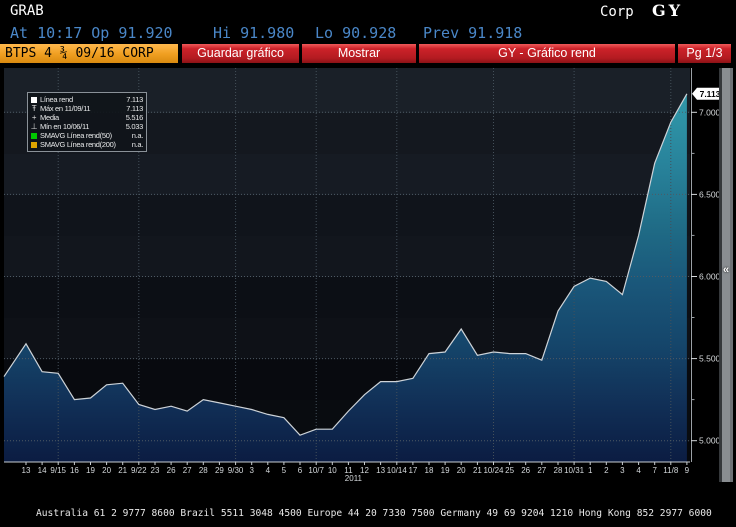  Describe the element at coordinates (34, 99) in the screenshot. I see `square-white-icon` at that location.